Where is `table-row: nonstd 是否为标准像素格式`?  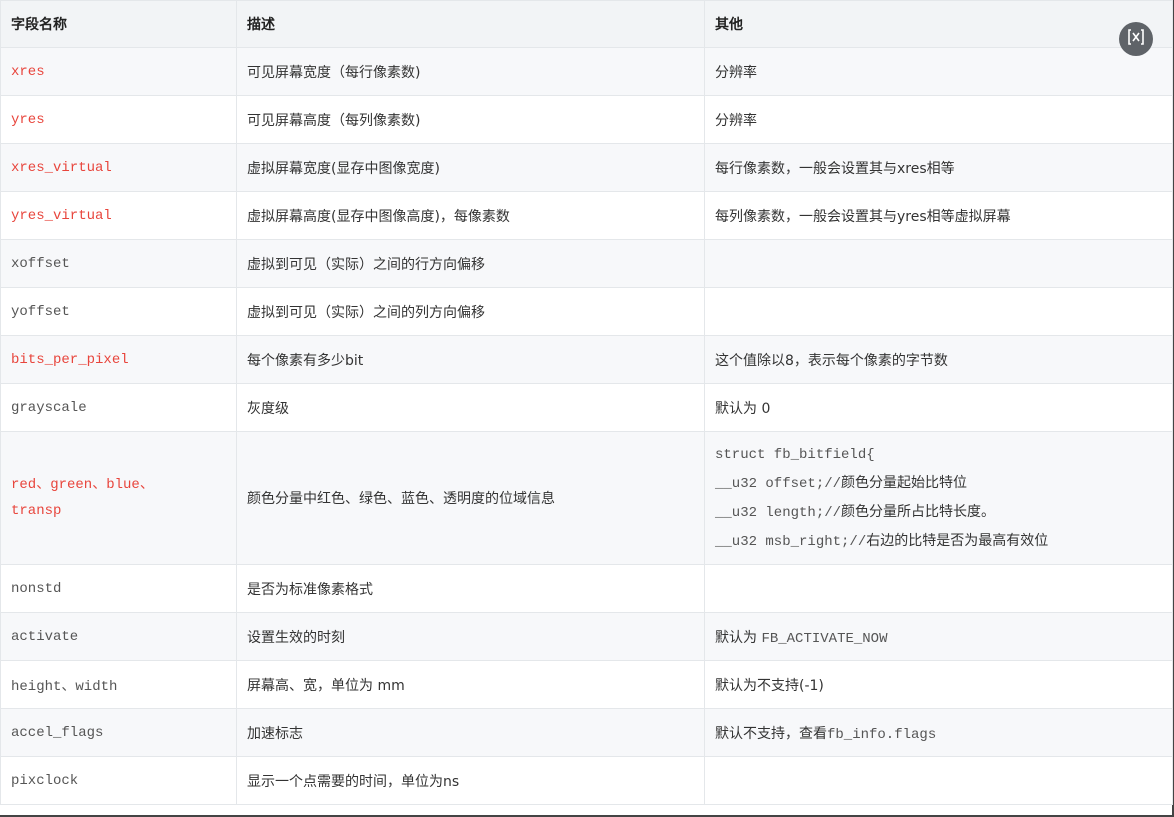
table-row: nonstd 是否为标准像素格式 is located at coordinates (586, 588).